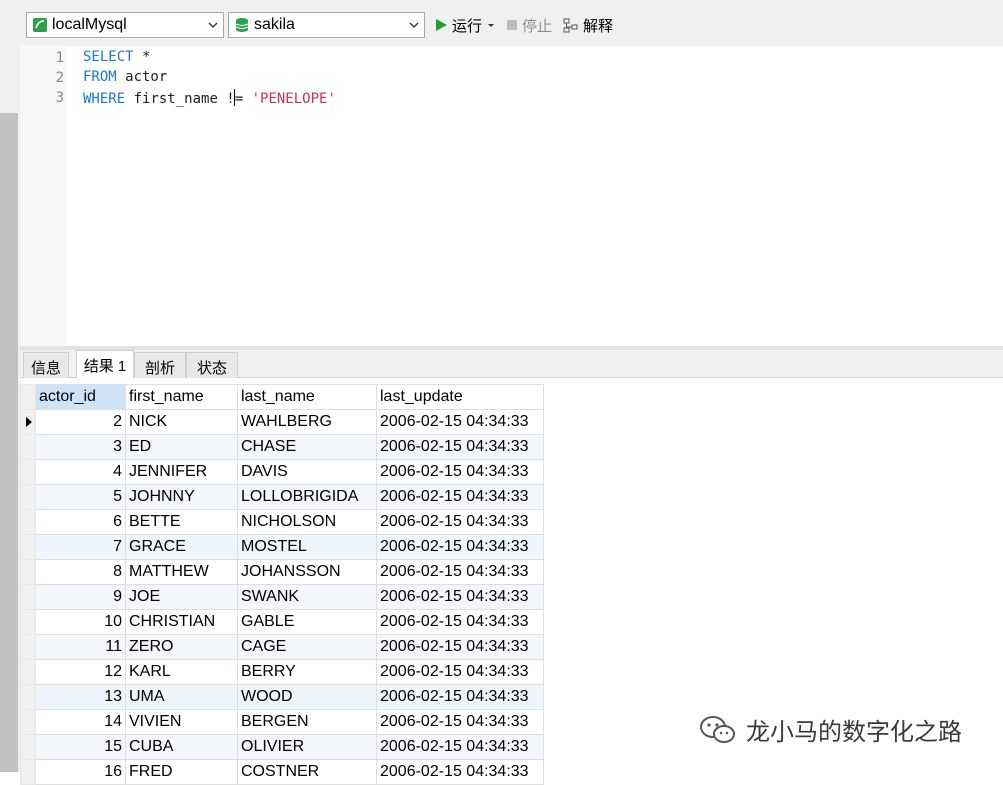  I want to click on connection-select: localMysql, so click(125, 25).